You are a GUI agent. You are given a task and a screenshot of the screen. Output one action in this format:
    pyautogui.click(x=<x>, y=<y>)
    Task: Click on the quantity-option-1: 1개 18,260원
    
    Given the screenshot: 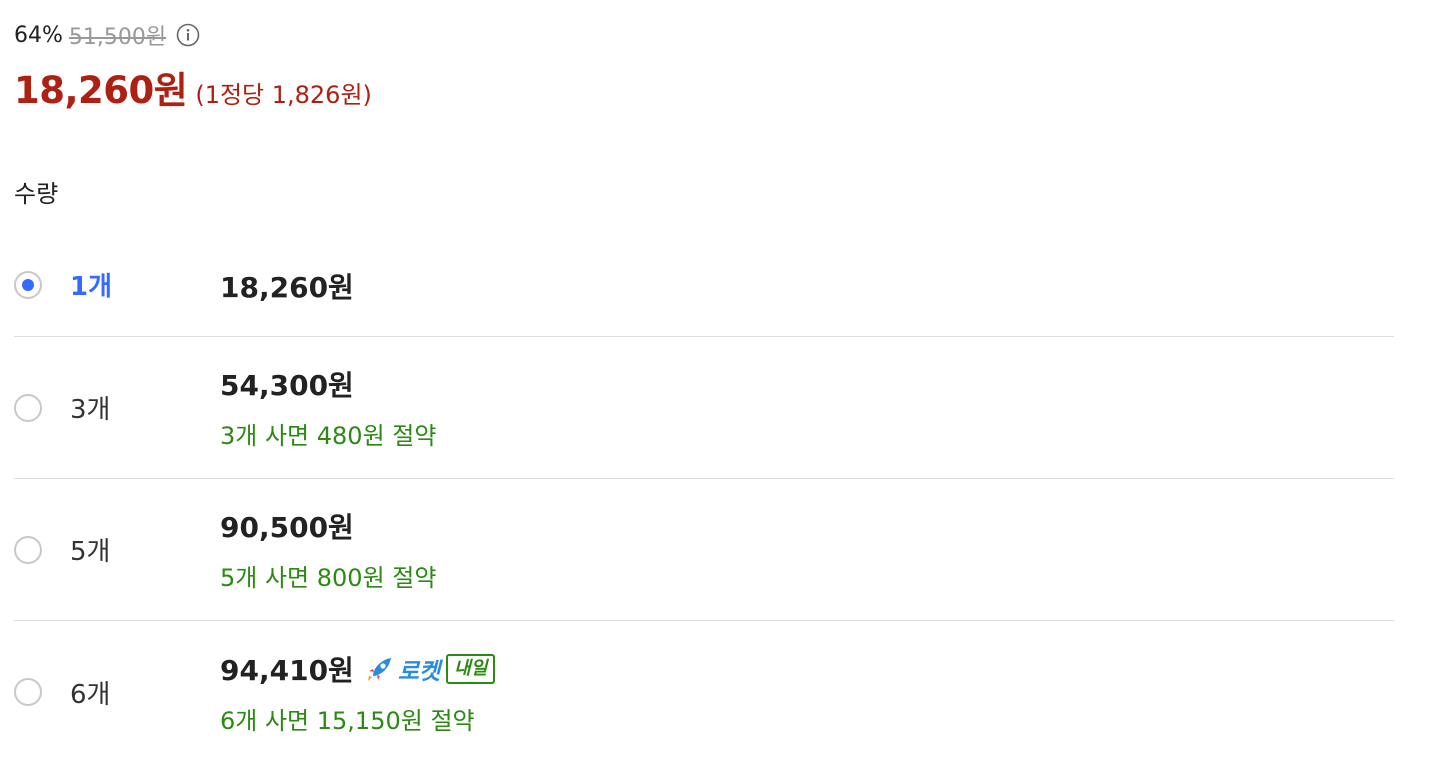 What is the action you would take?
    pyautogui.click(x=704, y=287)
    